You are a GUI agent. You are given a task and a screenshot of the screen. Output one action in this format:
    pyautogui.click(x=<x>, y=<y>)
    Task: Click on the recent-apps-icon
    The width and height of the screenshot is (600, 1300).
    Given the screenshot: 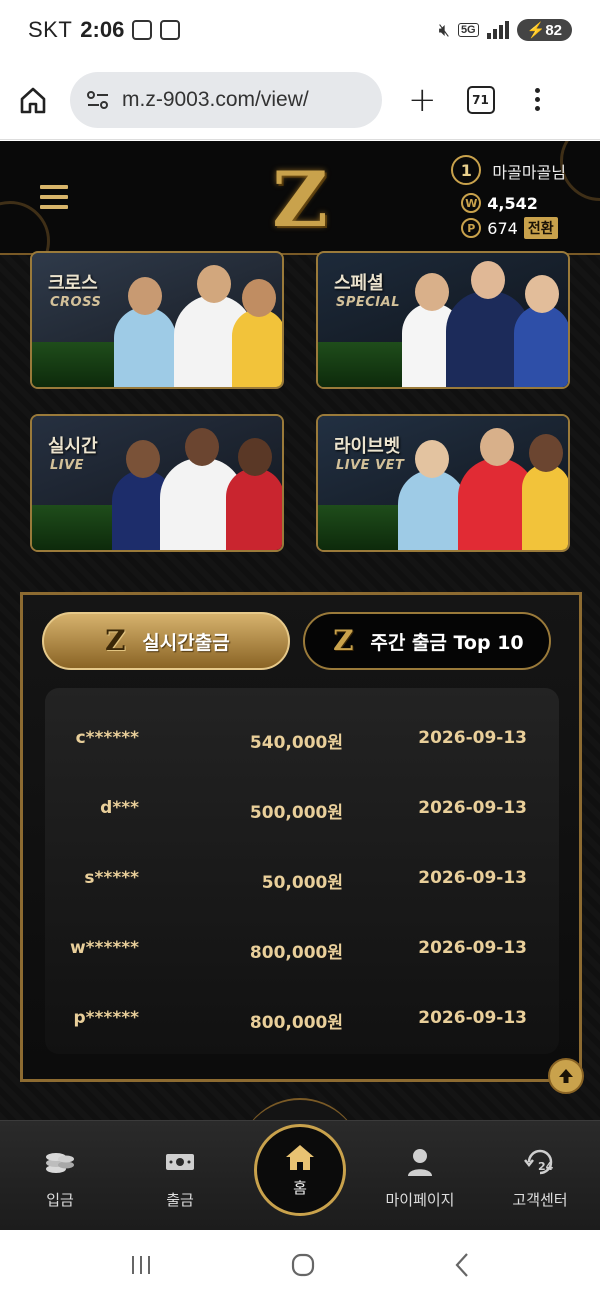 What is the action you would take?
    pyautogui.click(x=141, y=1265)
    